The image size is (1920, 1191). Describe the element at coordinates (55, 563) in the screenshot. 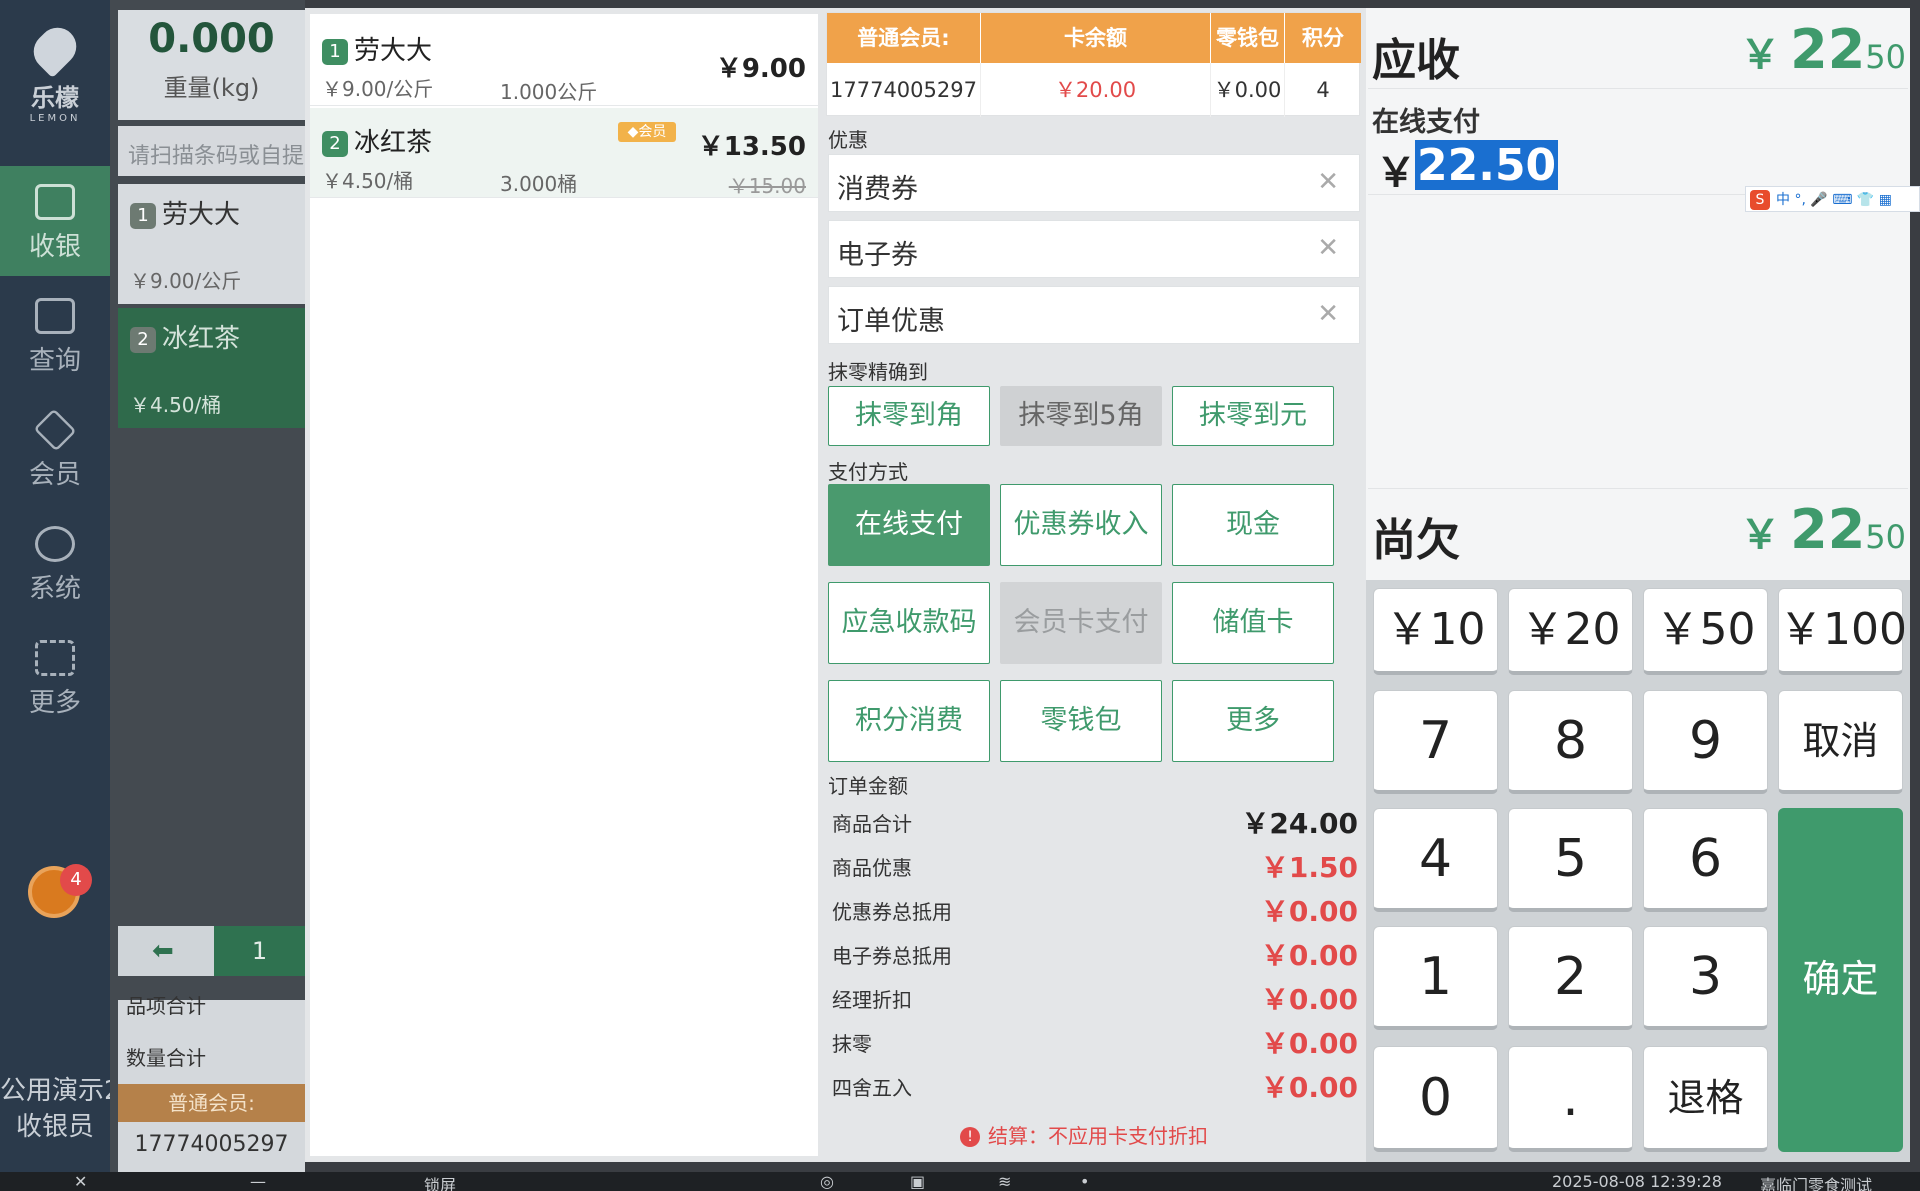

I see `nav-system: 系统` at that location.